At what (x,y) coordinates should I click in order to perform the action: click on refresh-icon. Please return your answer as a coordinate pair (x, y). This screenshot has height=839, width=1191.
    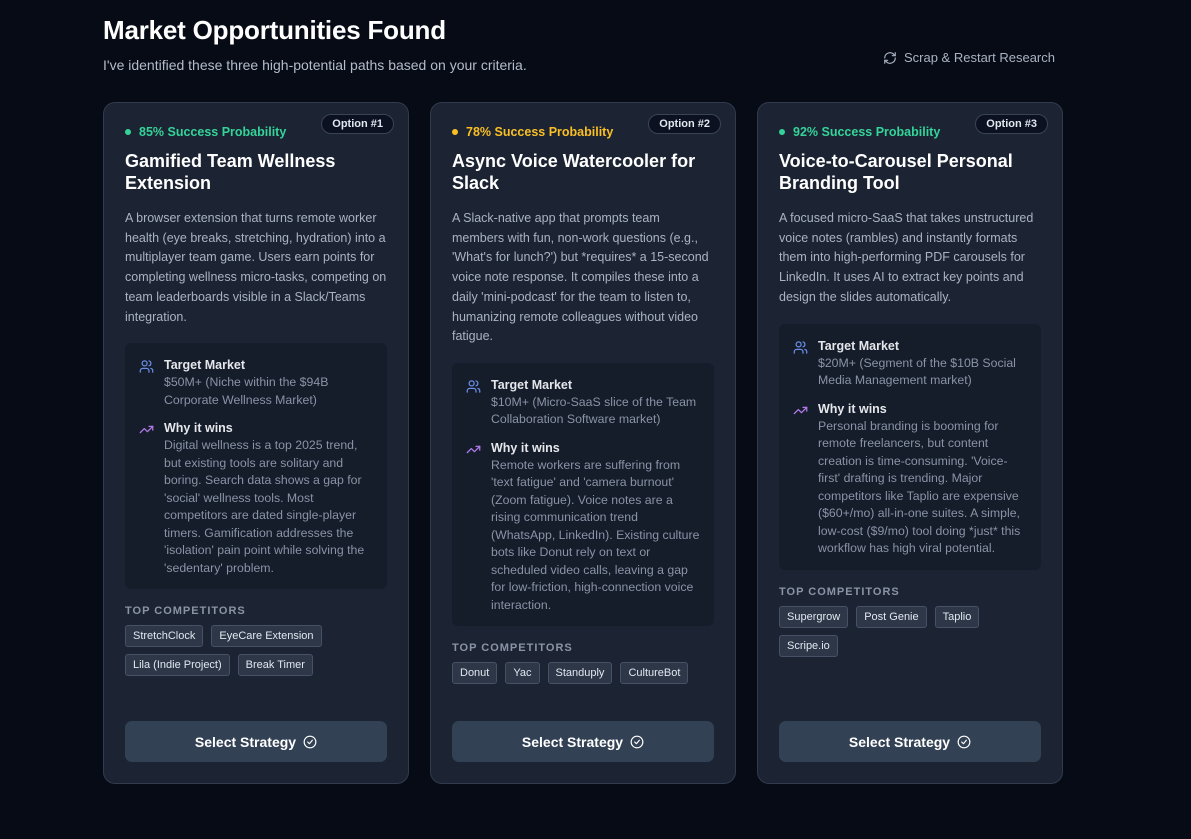
    Looking at the image, I should click on (890, 58).